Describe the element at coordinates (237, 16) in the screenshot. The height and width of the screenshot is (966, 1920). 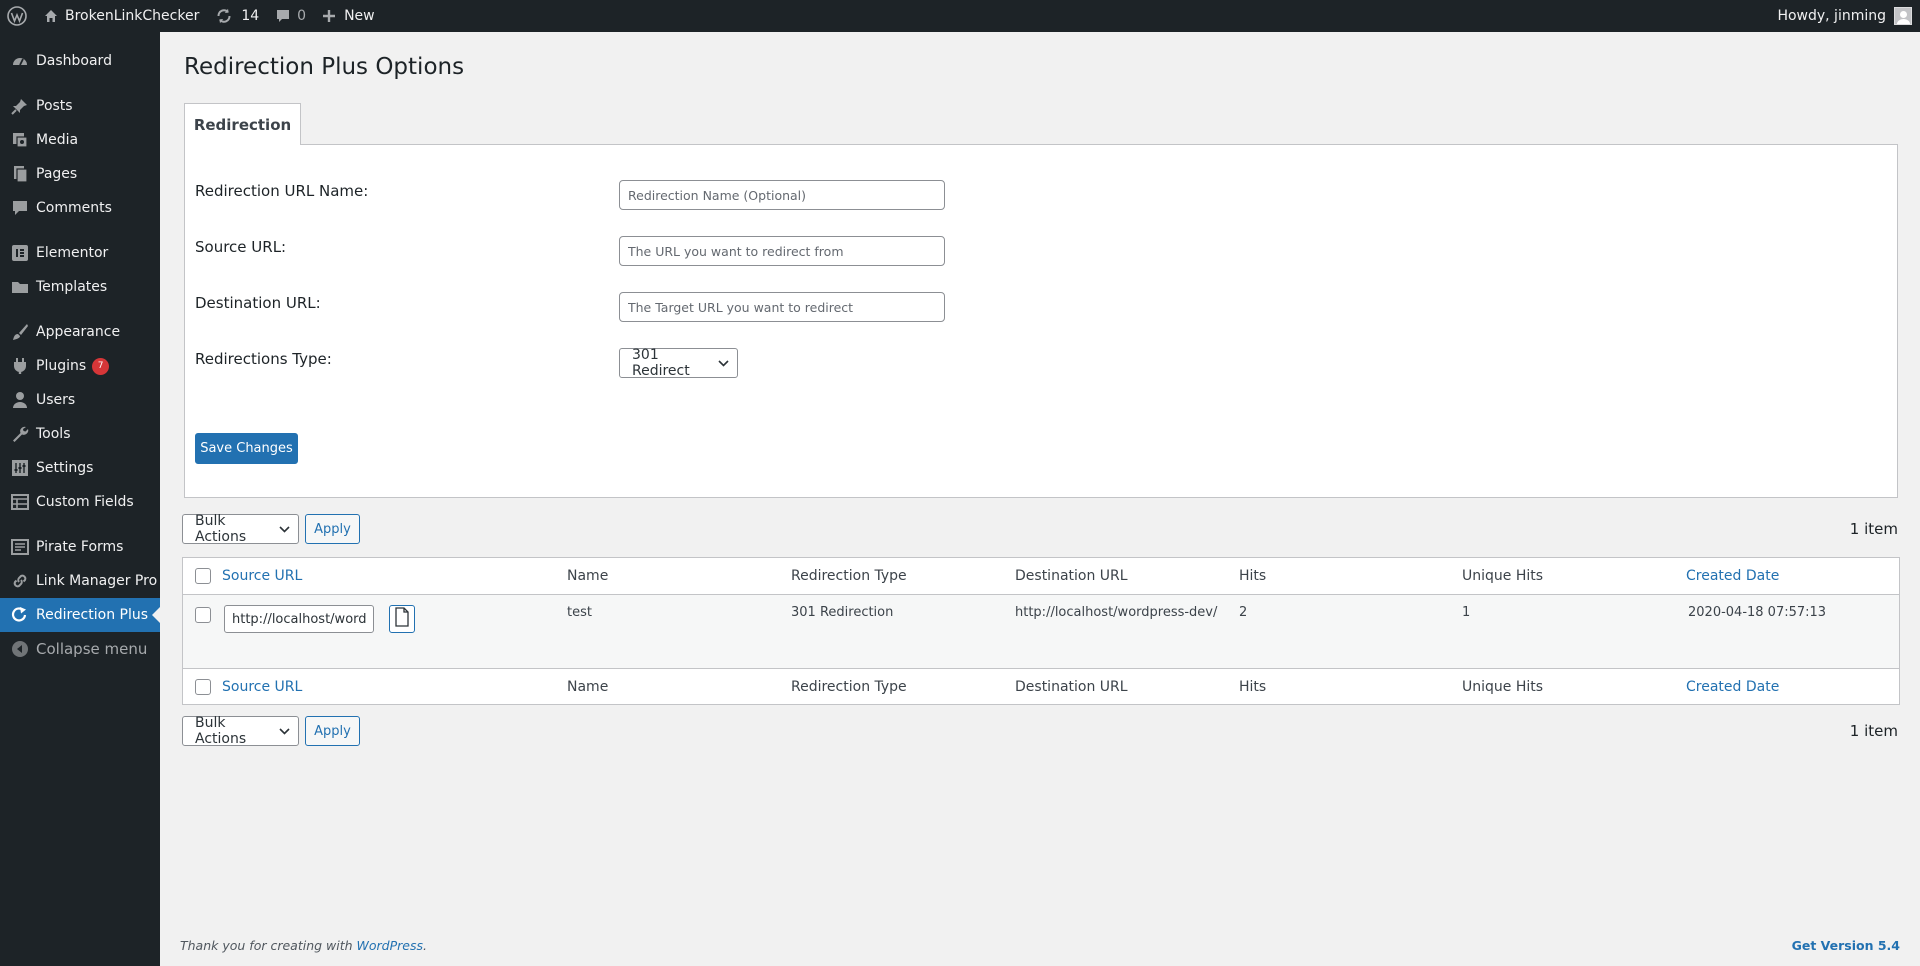
I see `updates-link: 14` at that location.